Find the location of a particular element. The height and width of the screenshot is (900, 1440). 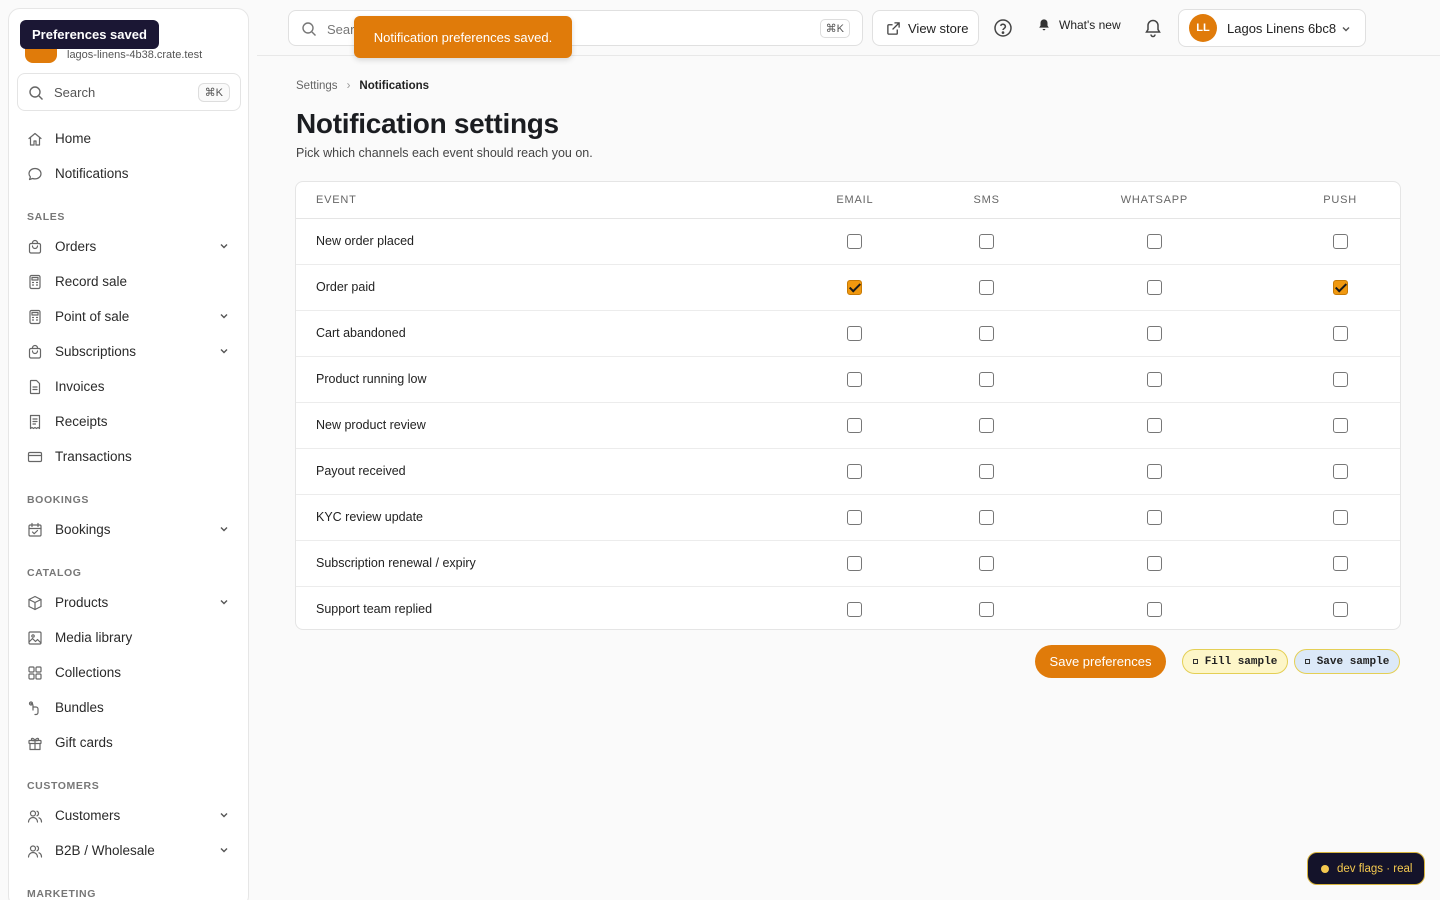

account-name: Lagos Linens 6bc8 is located at coordinates (1282, 28).